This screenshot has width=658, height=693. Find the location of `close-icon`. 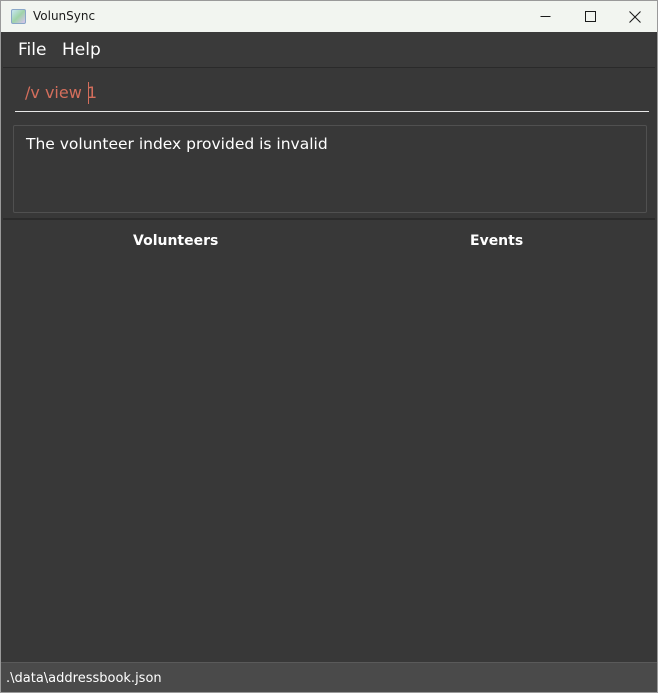

close-icon is located at coordinates (635, 16).